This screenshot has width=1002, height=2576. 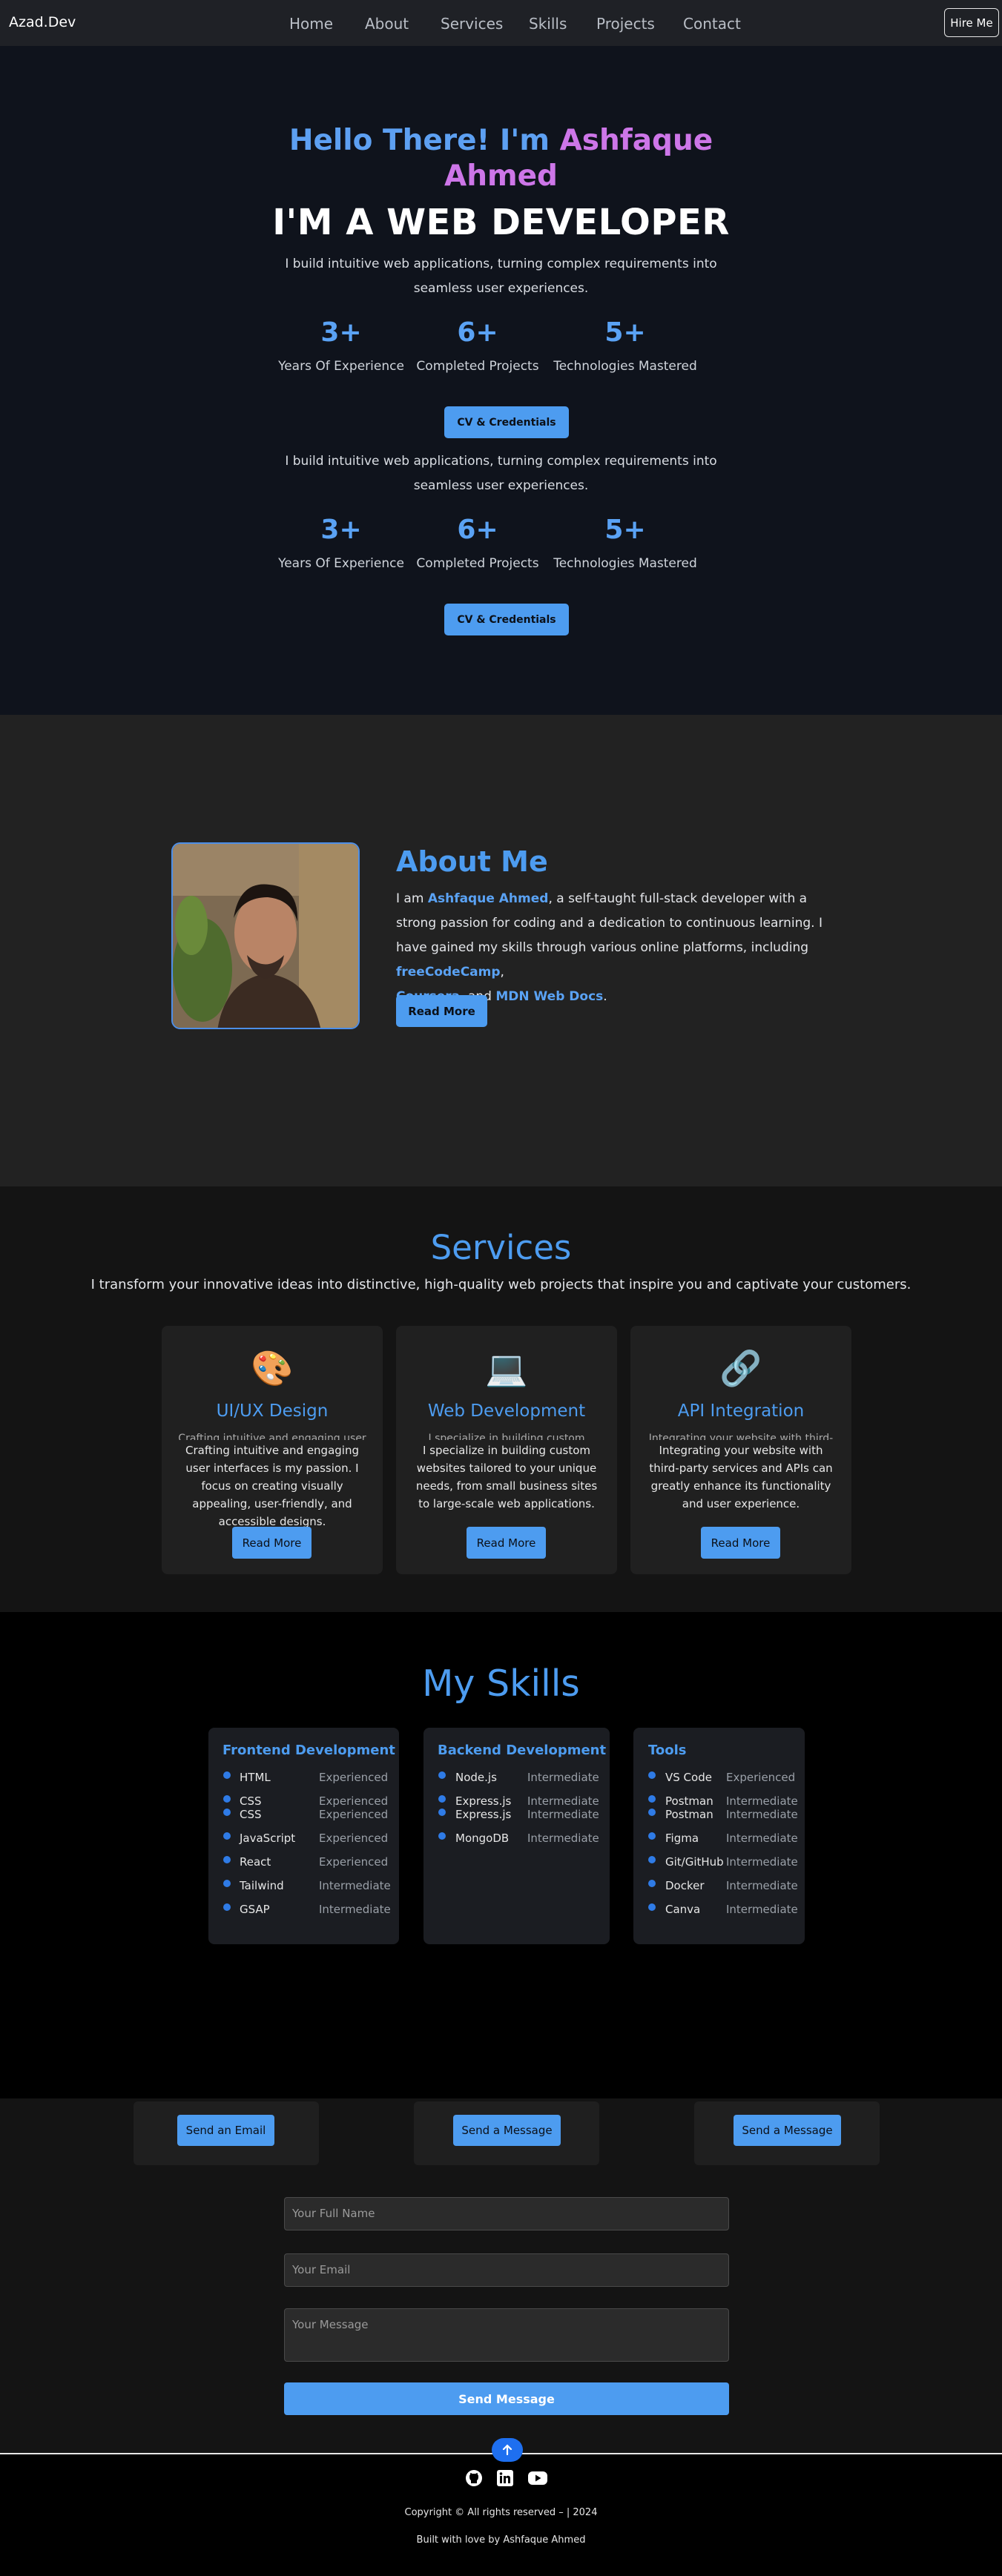 What do you see at coordinates (507, 2213) in the screenshot?
I see `full-name-field: Your Full Name` at bounding box center [507, 2213].